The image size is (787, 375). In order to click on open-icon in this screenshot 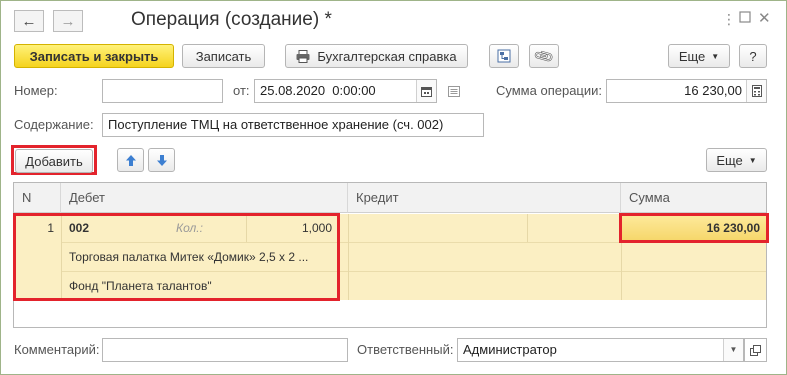, I will do `click(755, 350)`.